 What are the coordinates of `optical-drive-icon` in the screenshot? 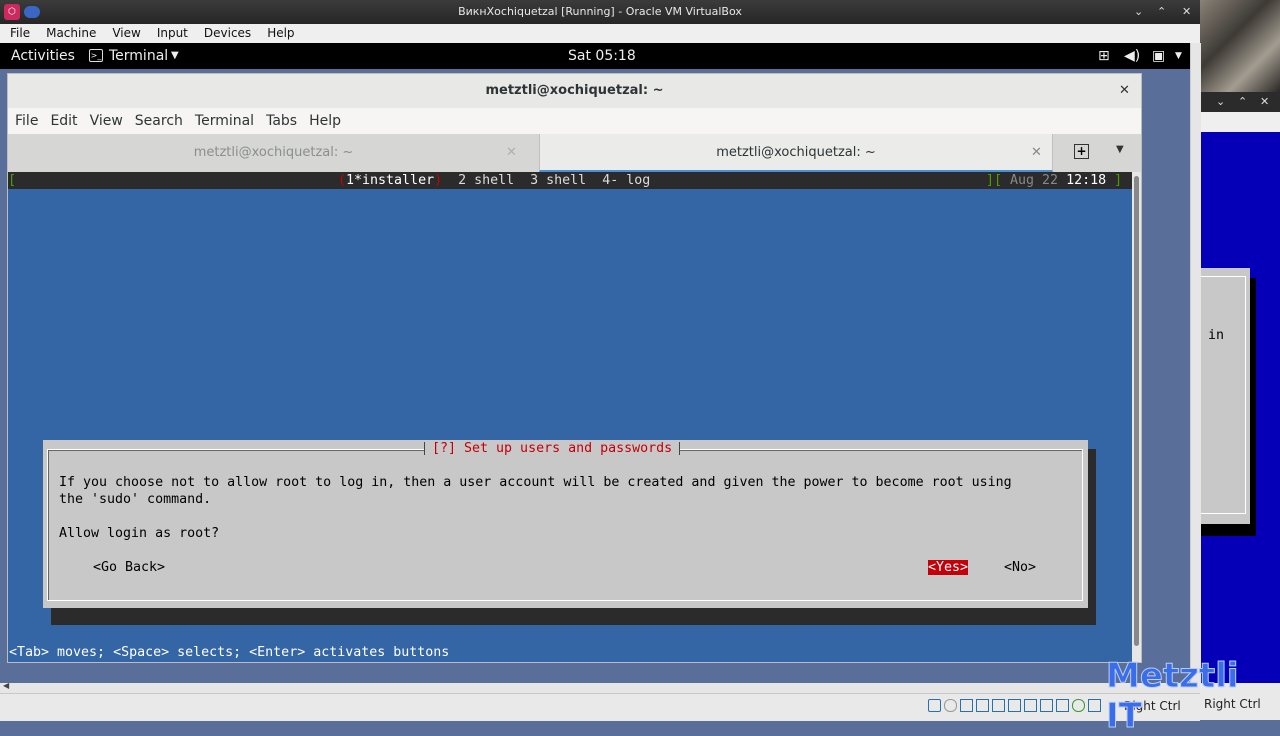 It's located at (950, 705).